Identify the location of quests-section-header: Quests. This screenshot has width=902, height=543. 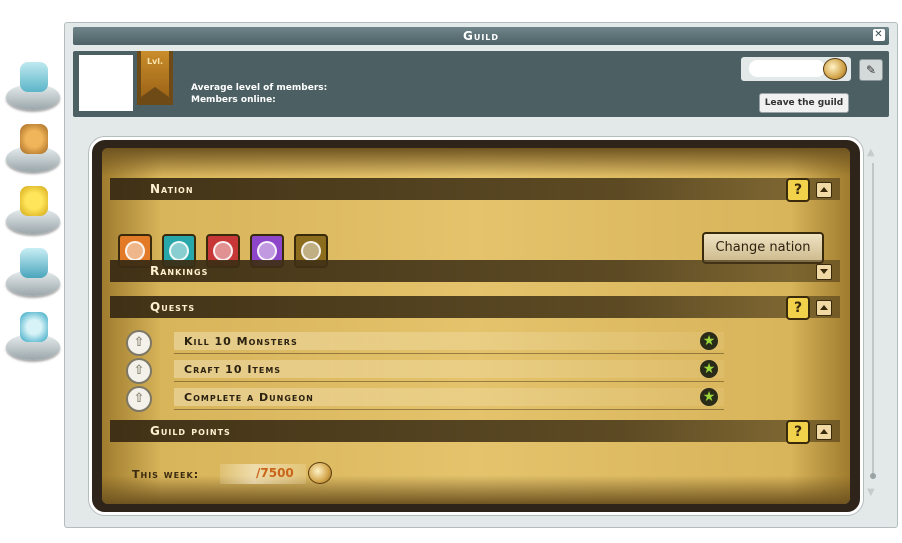
(475, 307).